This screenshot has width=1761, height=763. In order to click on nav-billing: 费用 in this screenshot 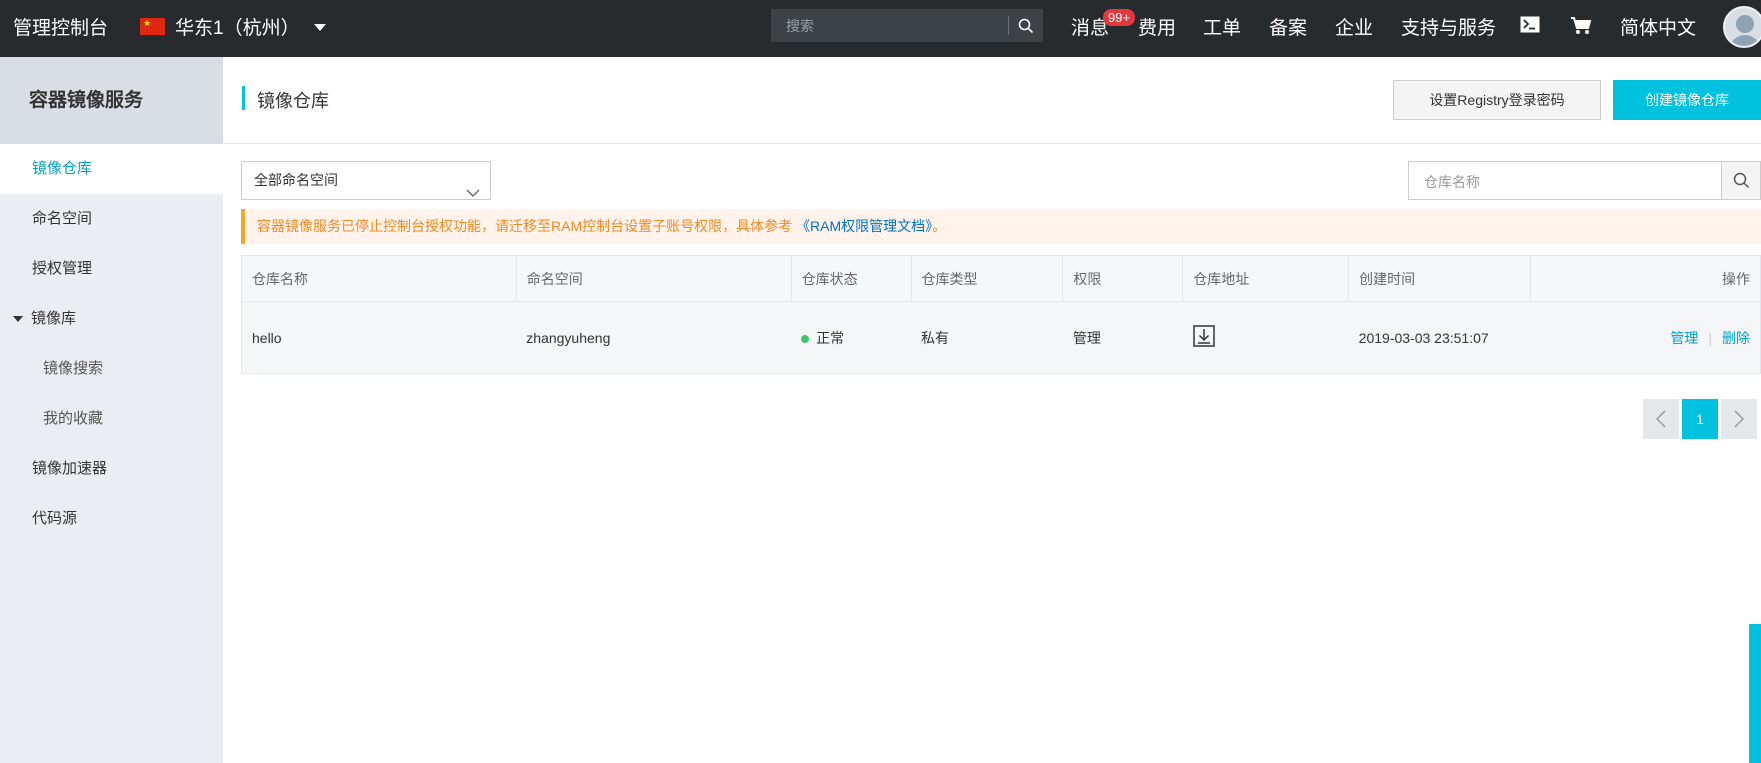, I will do `click(1157, 26)`.